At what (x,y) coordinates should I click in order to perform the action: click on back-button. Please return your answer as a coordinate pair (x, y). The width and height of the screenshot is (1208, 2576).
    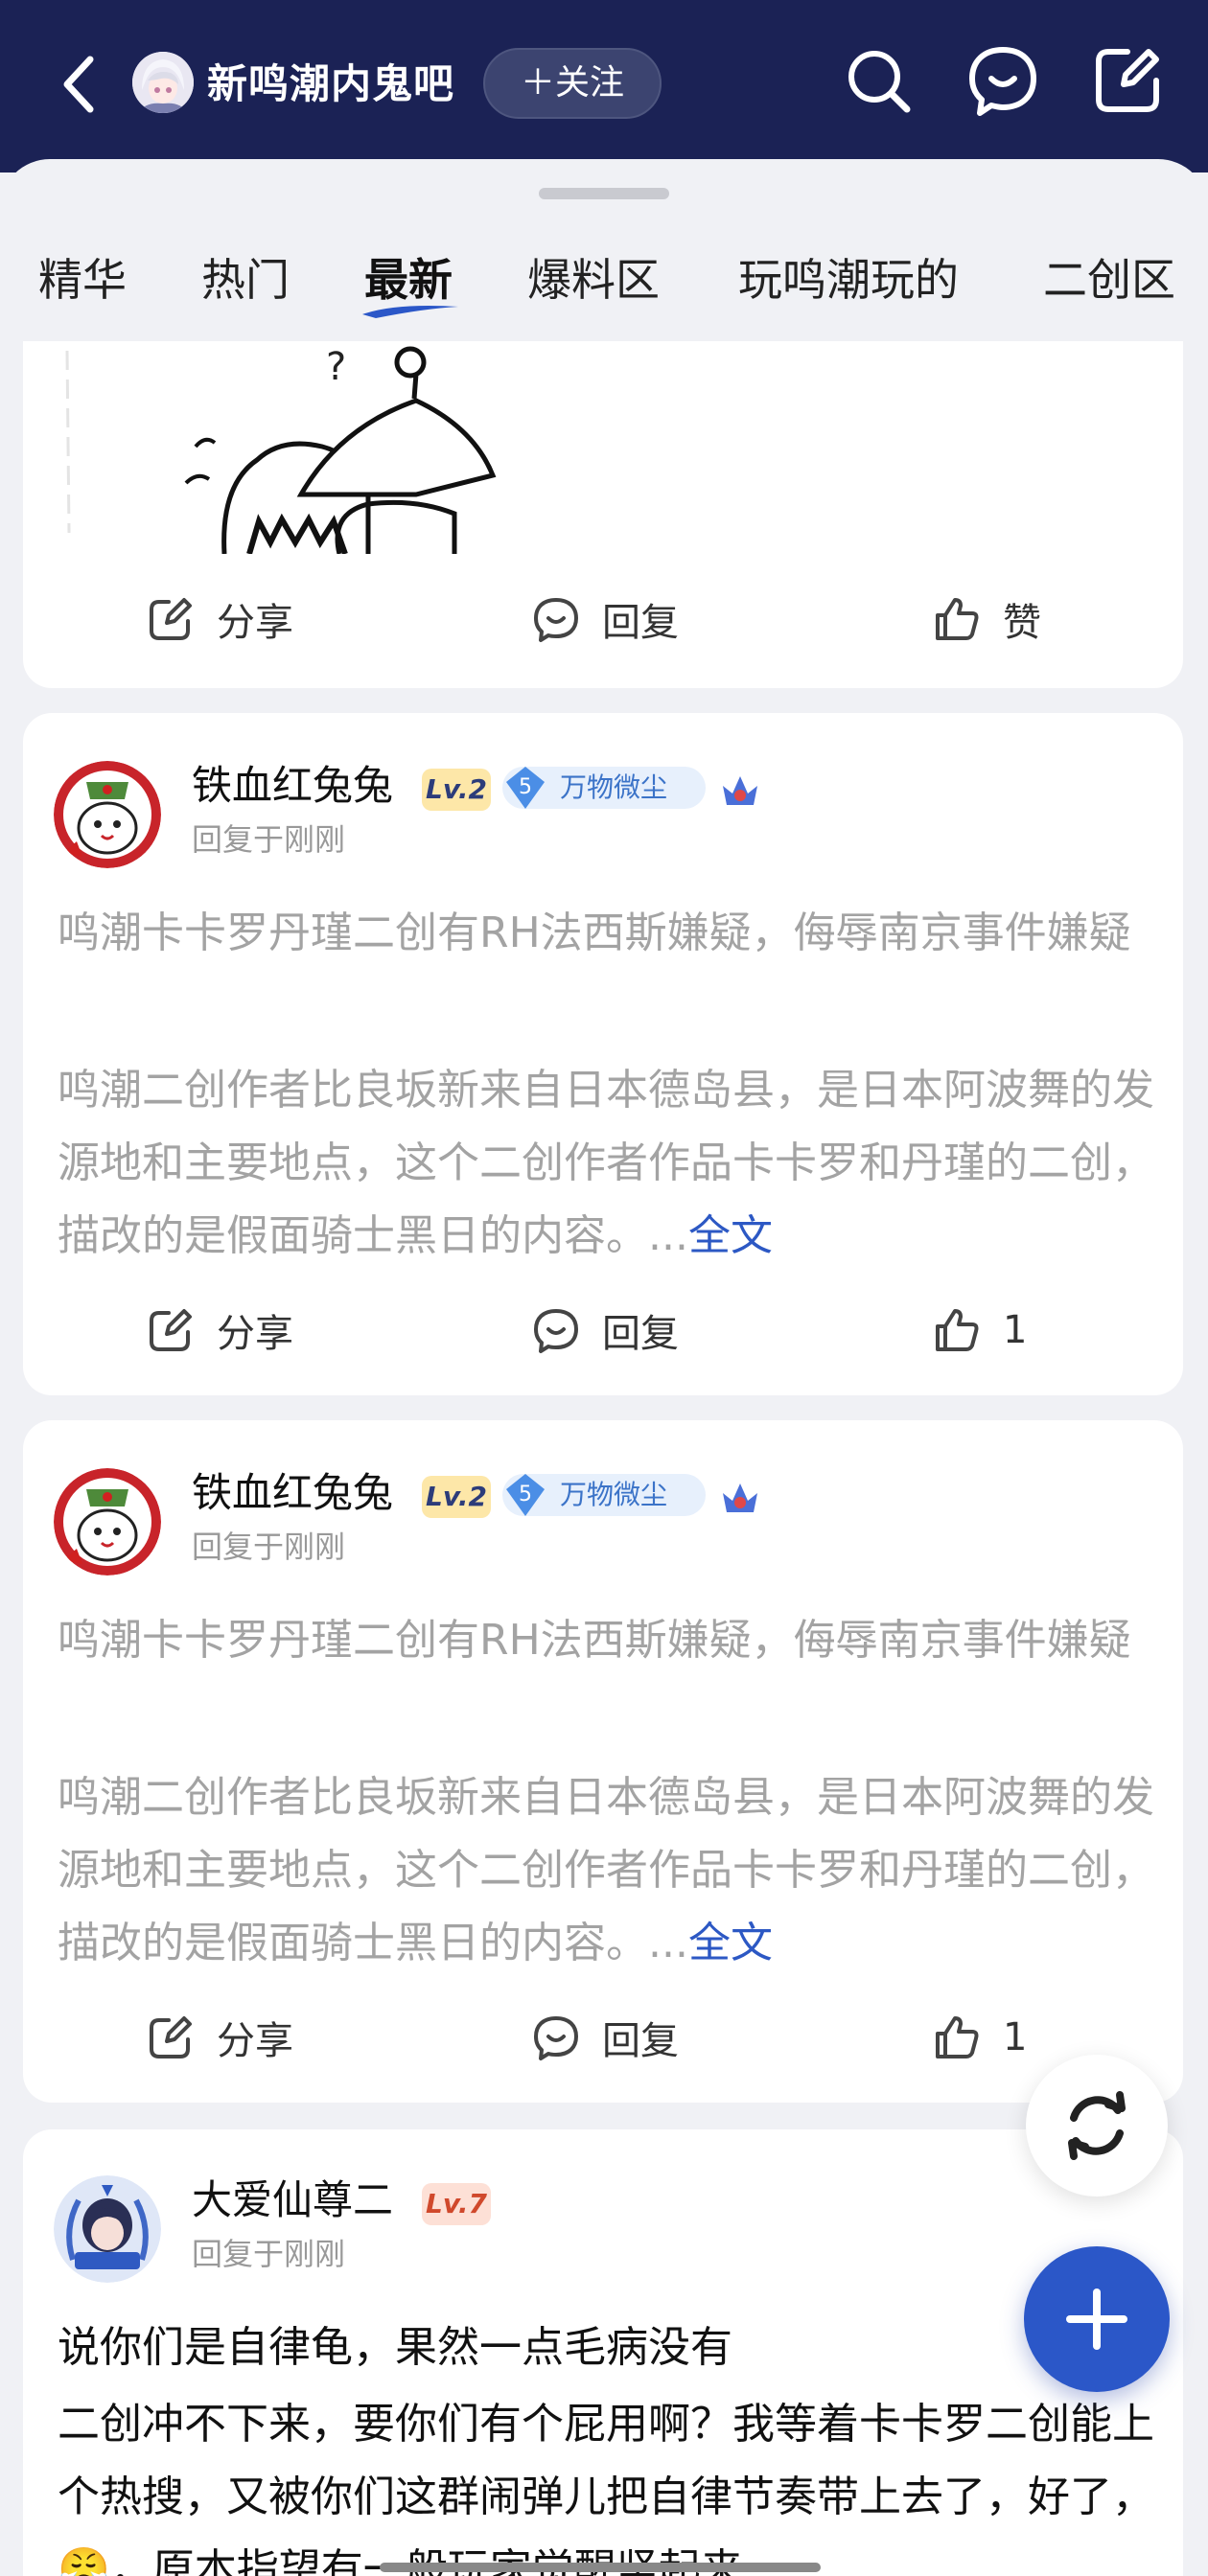
    Looking at the image, I should click on (81, 85).